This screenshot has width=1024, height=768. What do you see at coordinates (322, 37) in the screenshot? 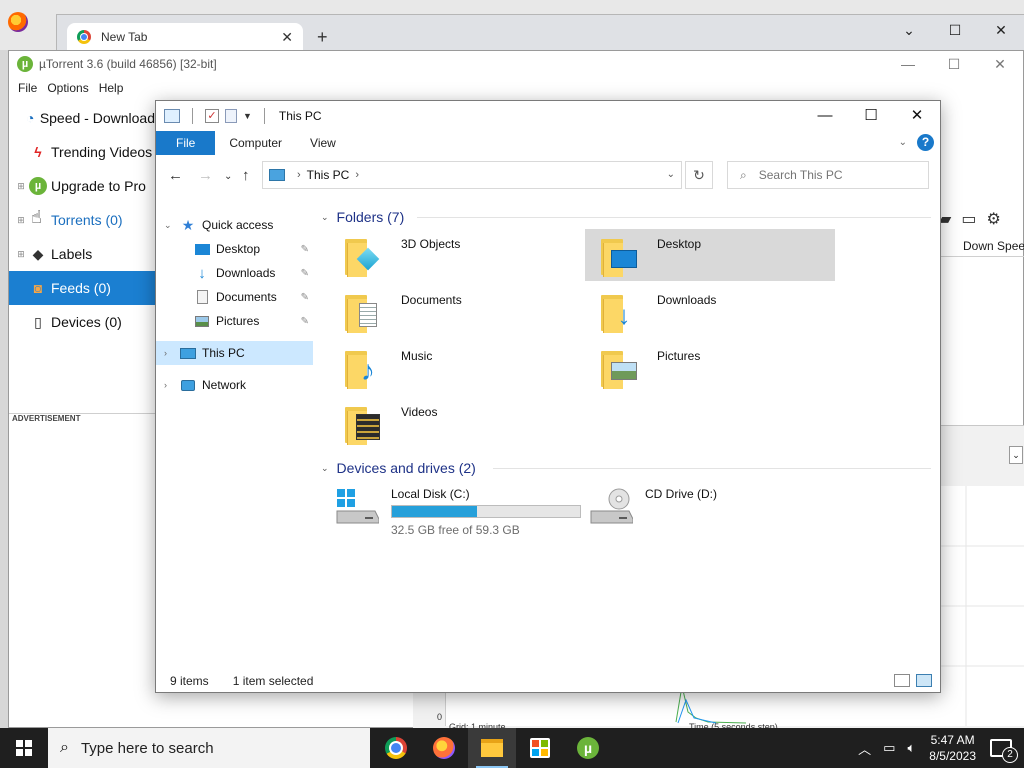
I see `chrome-new-tab-button: +` at bounding box center [322, 37].